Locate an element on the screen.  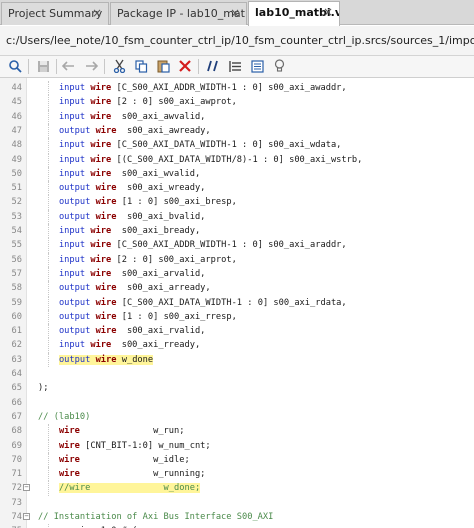
code-line: 72− //wire w_done; is located at coordinates (237, 488).